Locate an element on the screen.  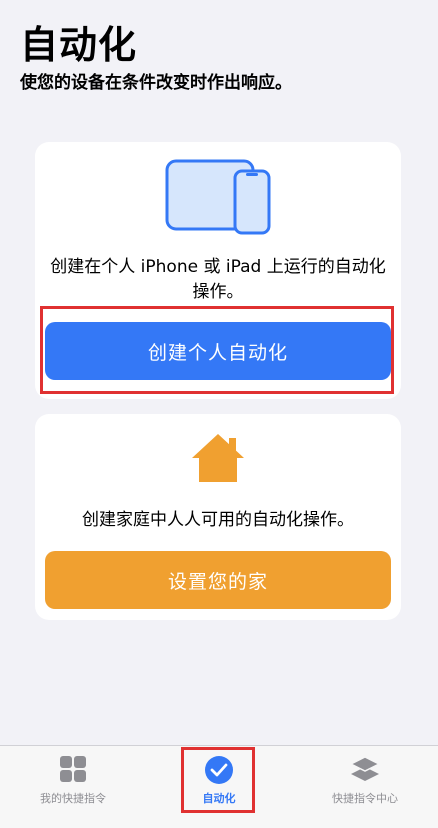
home-automation-description: 创建家庭中人人可用的自动化操作。 is located at coordinates (218, 520).